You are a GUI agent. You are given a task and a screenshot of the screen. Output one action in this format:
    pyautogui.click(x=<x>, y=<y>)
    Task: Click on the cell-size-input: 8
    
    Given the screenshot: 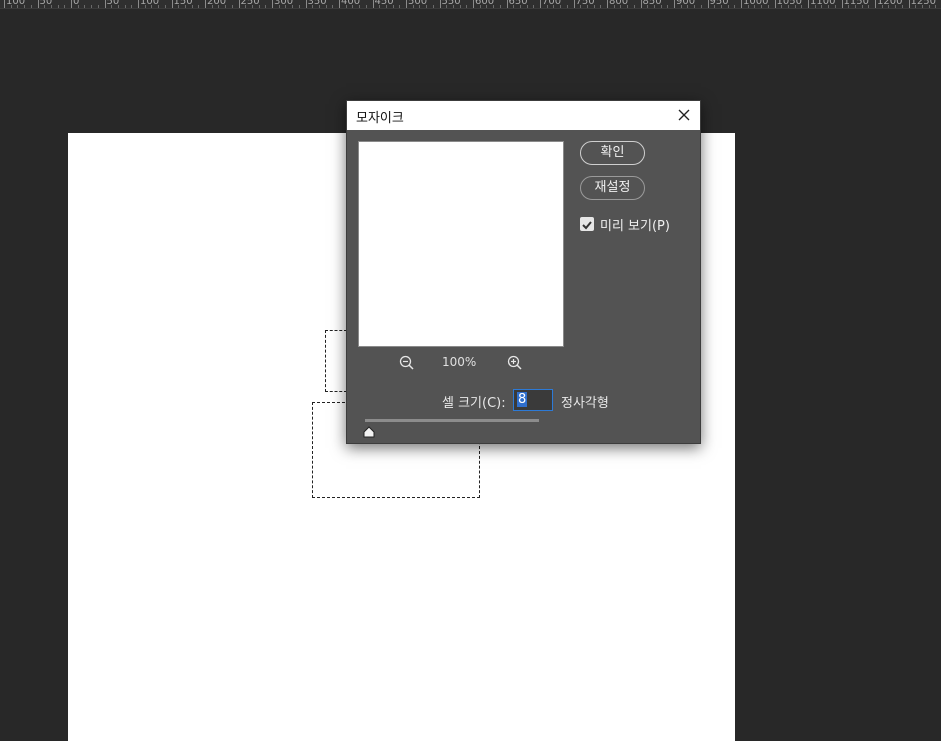 What is the action you would take?
    pyautogui.click(x=533, y=400)
    